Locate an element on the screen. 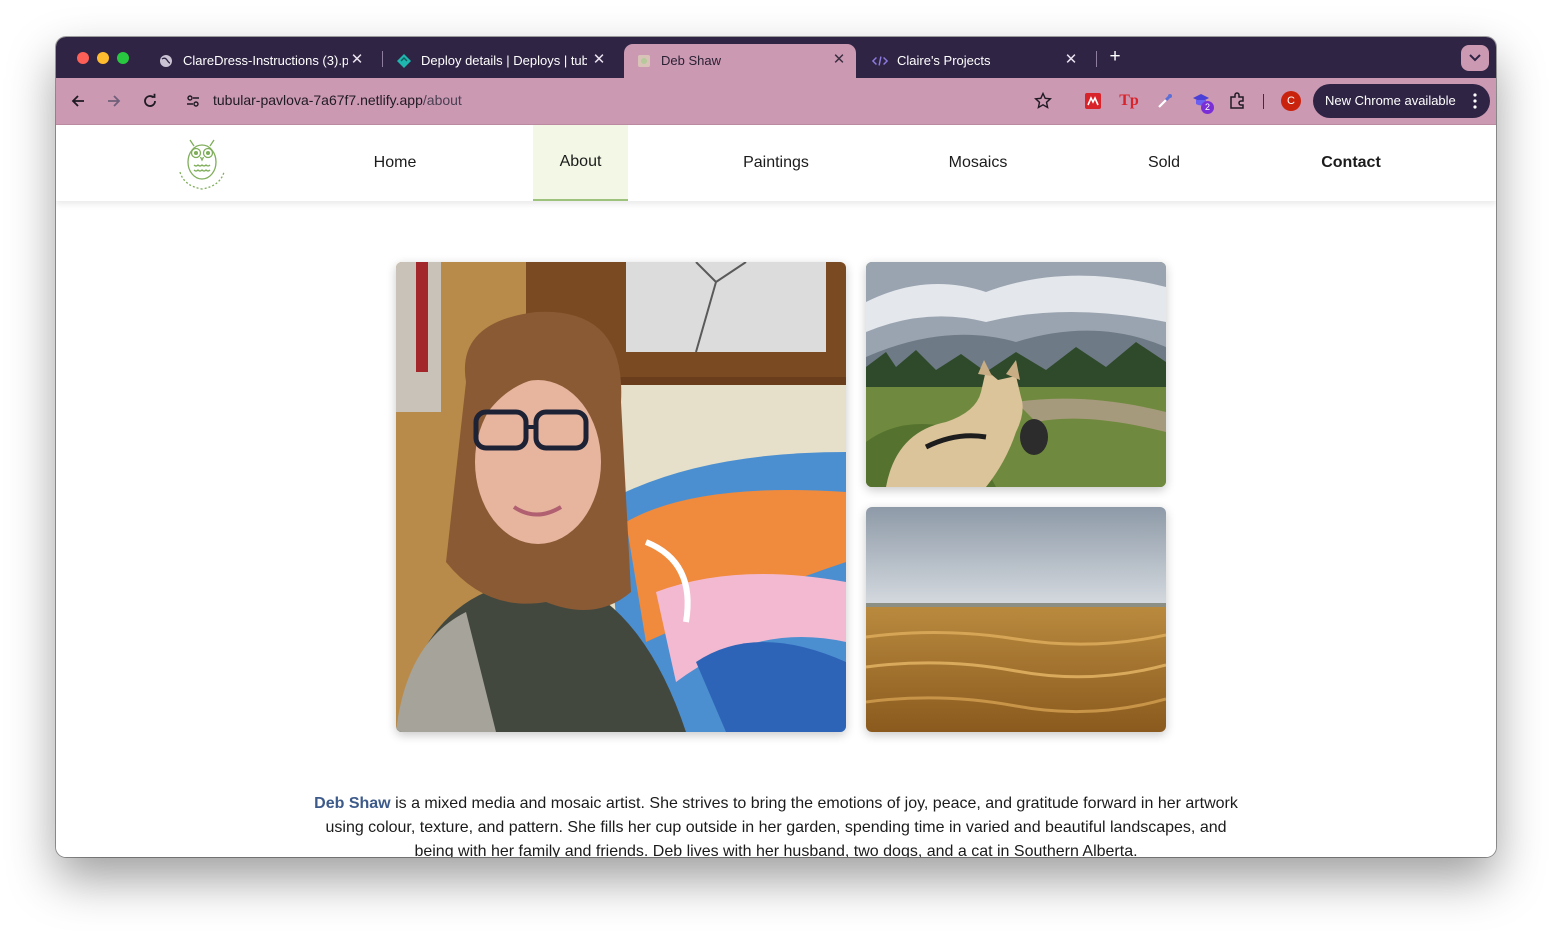 The height and width of the screenshot is (931, 1552). owl-logo is located at coordinates (202, 163).